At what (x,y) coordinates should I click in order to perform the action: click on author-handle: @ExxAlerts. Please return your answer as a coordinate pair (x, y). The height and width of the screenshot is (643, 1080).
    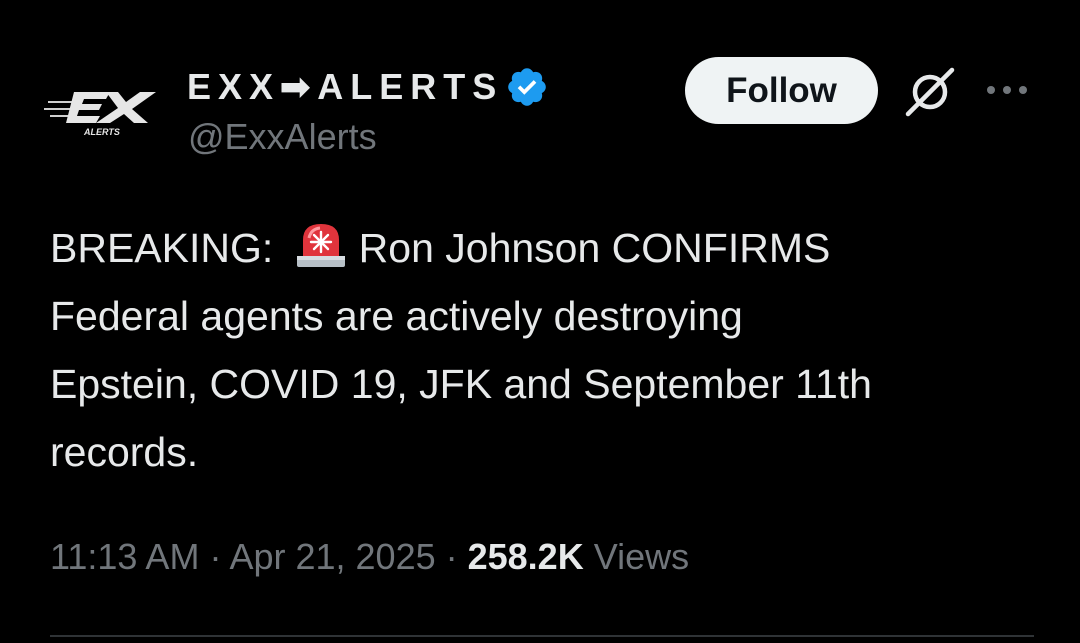
    Looking at the image, I should click on (282, 137).